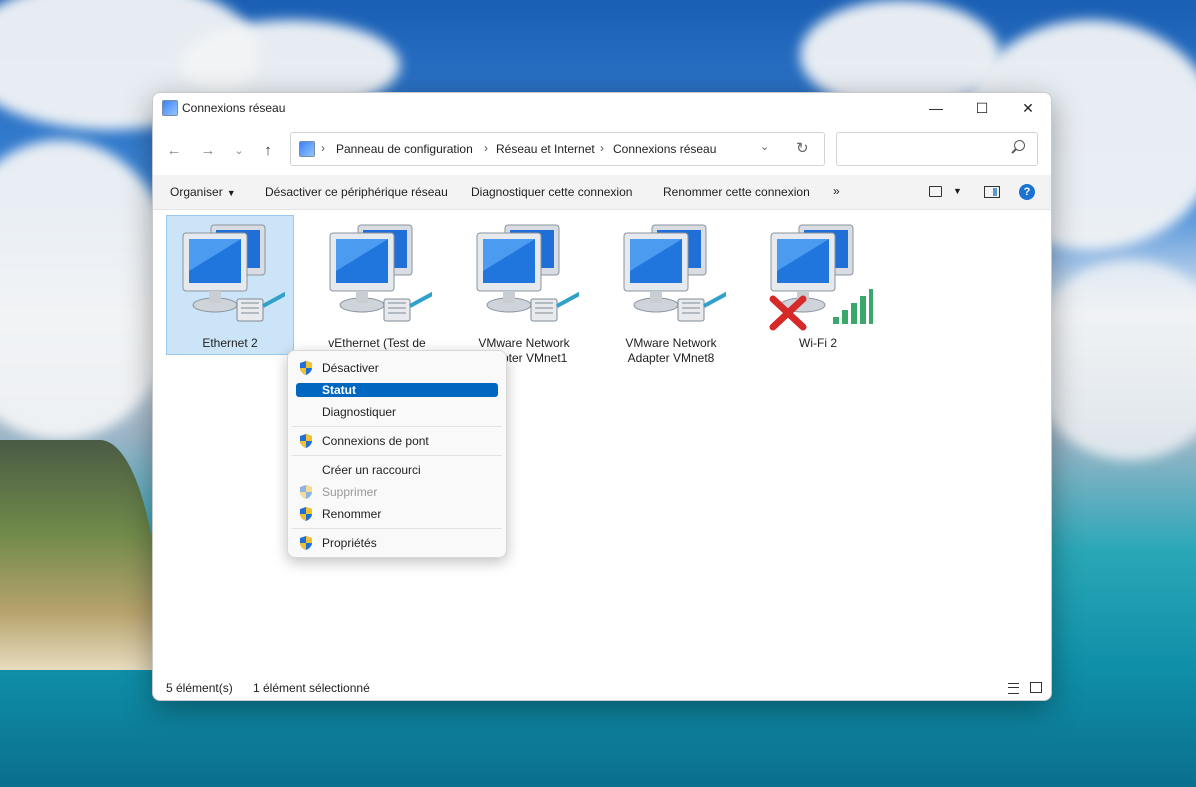  Describe the element at coordinates (602, 108) in the screenshot. I see `title-bar: Connexions réseau — ☐ ✕` at that location.